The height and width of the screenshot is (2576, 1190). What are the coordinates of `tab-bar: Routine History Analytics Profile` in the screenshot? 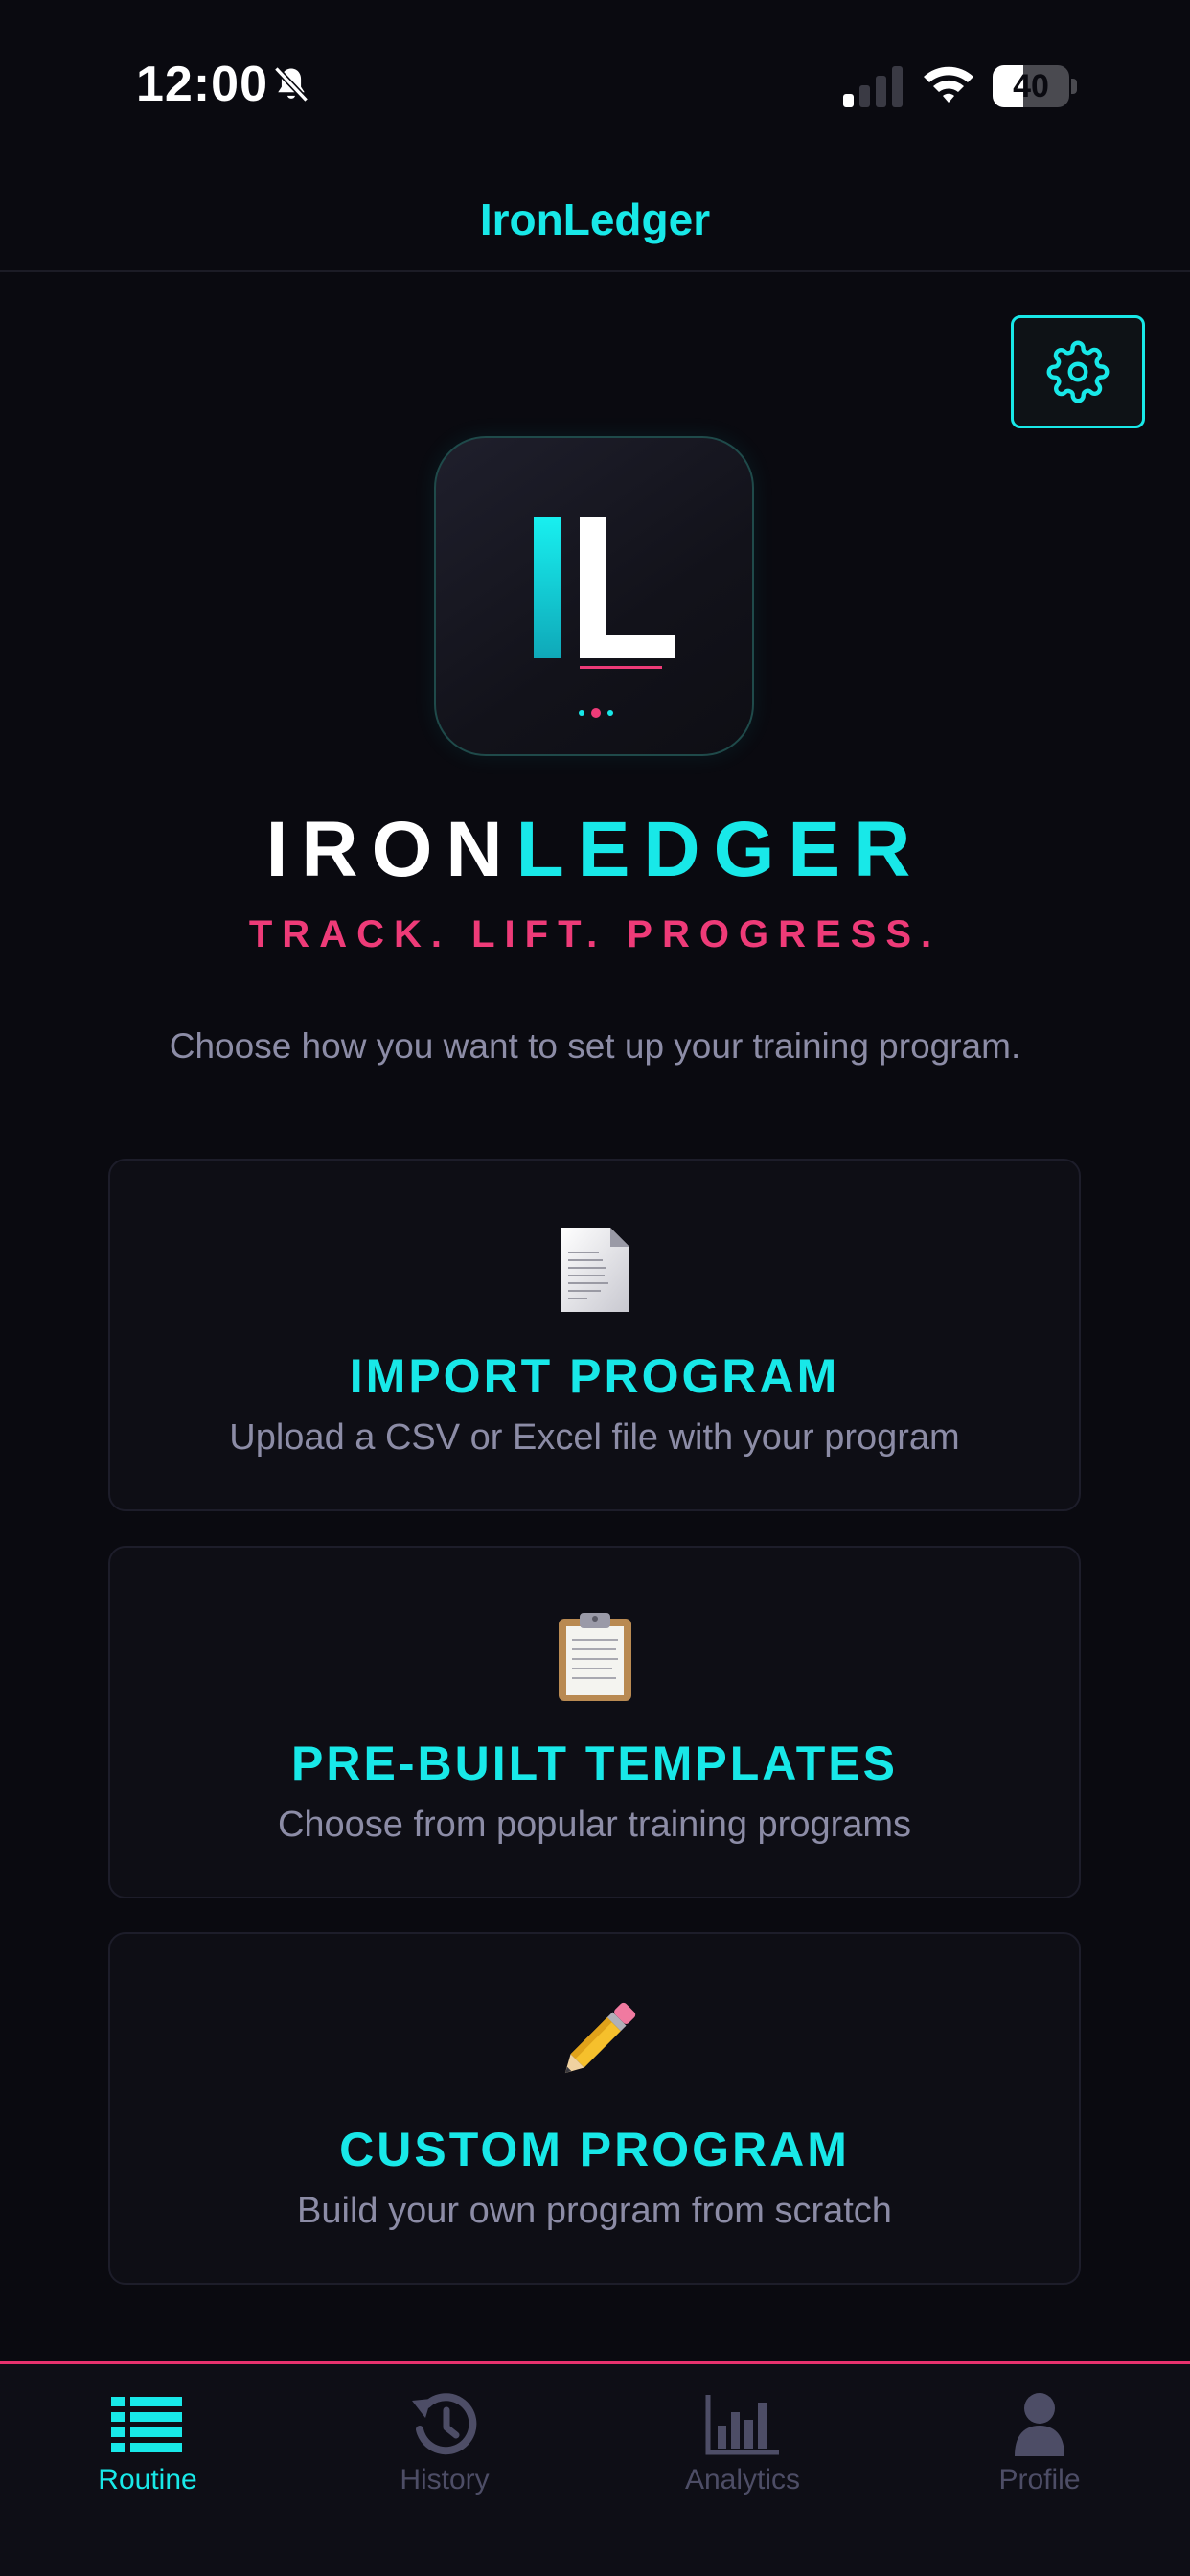 It's located at (595, 2468).